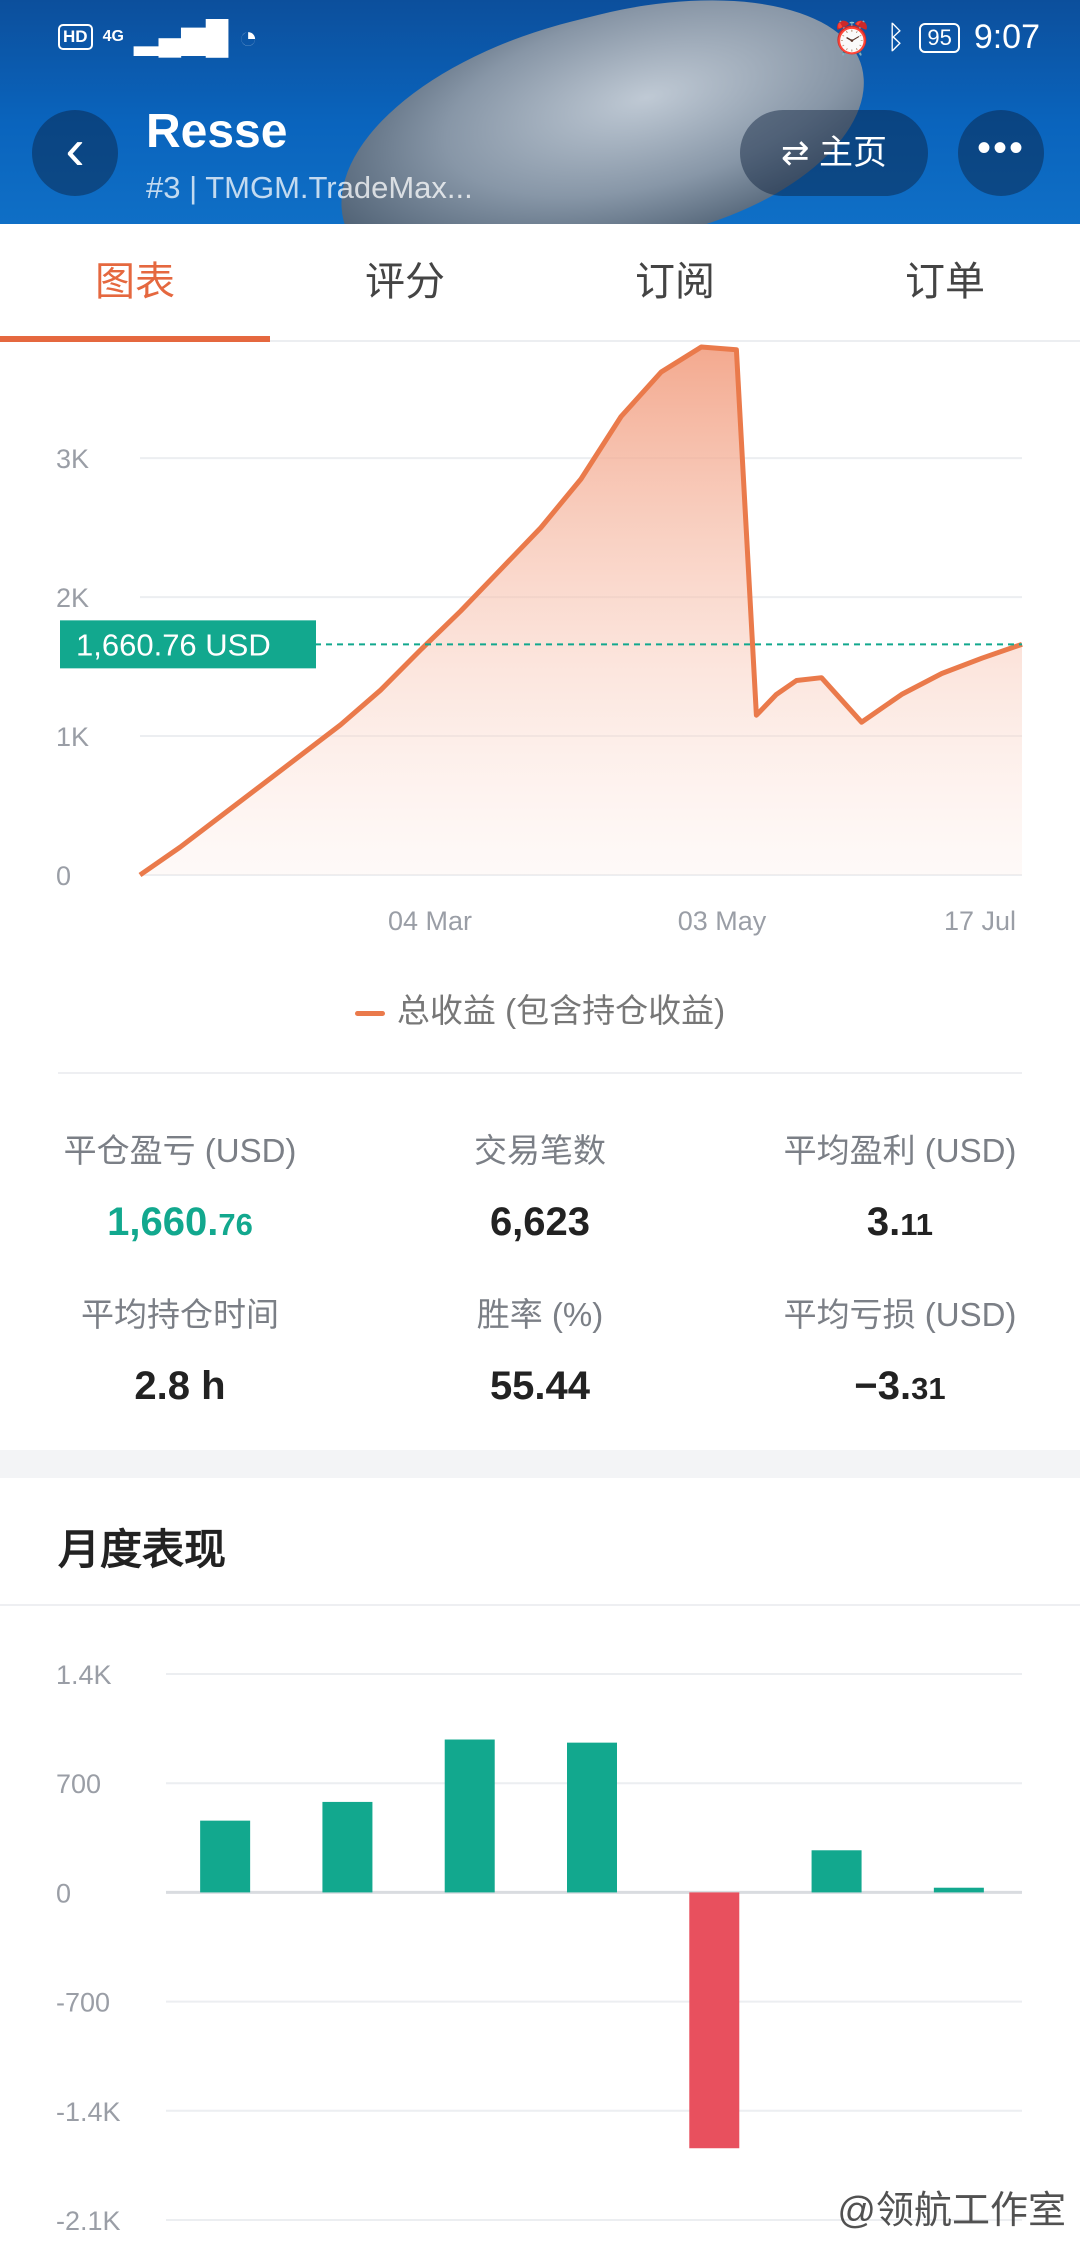 This screenshot has width=1080, height=2244. I want to click on stat-item: 交易笔数 6,623, so click(540, 1184).